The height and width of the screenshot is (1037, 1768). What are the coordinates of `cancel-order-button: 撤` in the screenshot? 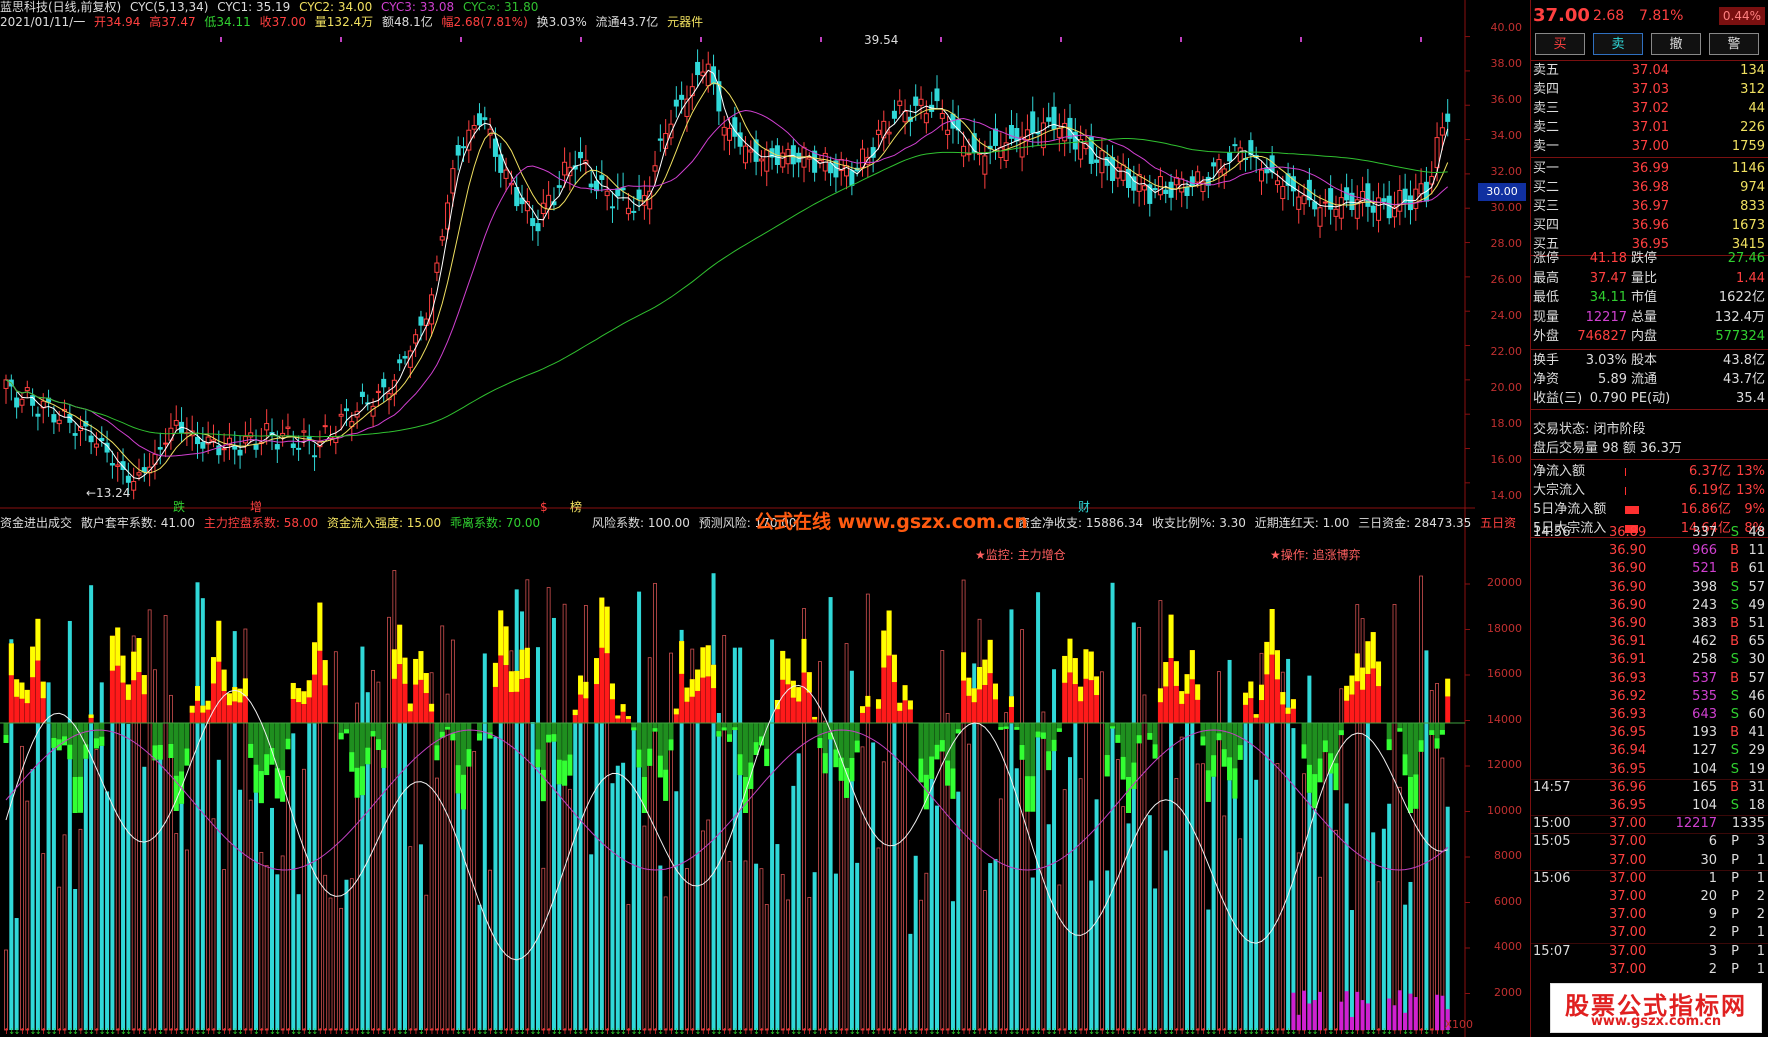 It's located at (1676, 44).